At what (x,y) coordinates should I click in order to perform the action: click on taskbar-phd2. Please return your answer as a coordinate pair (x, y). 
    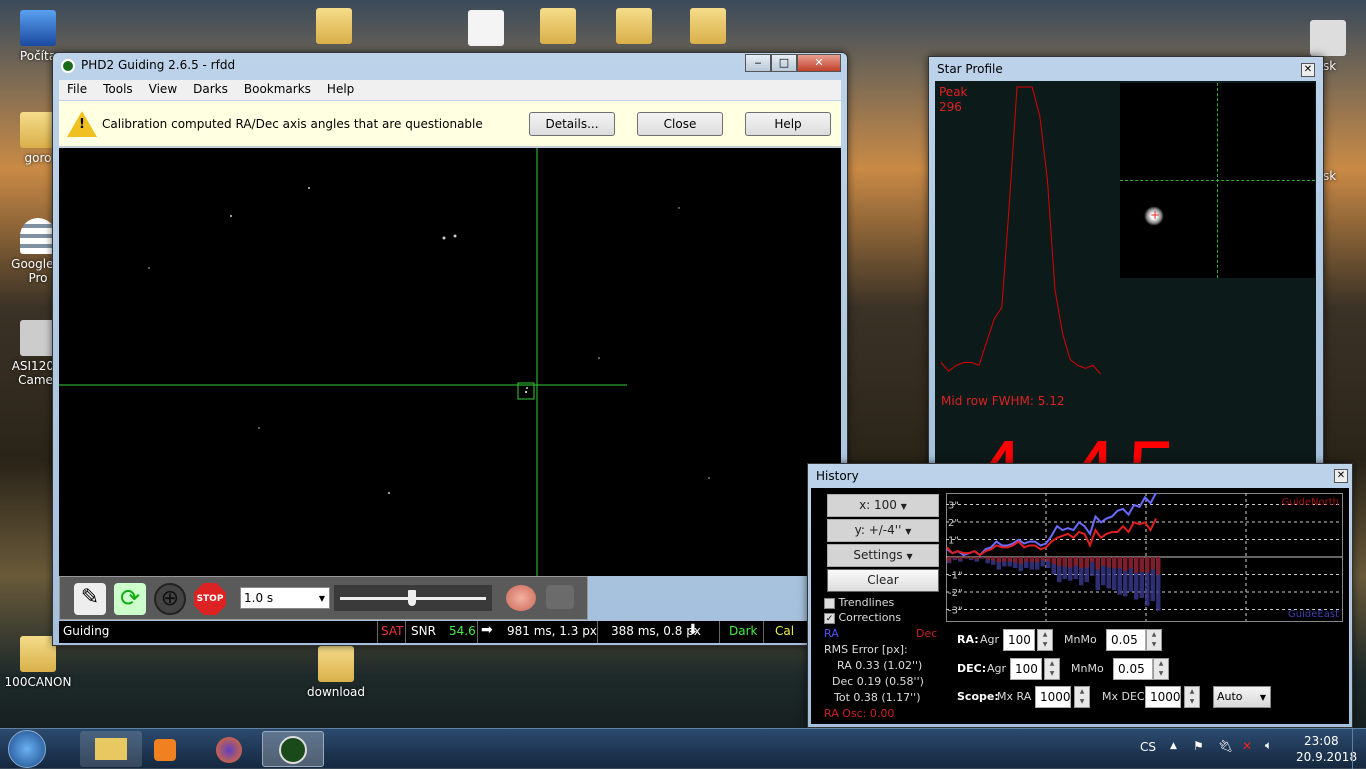
    Looking at the image, I should click on (293, 749).